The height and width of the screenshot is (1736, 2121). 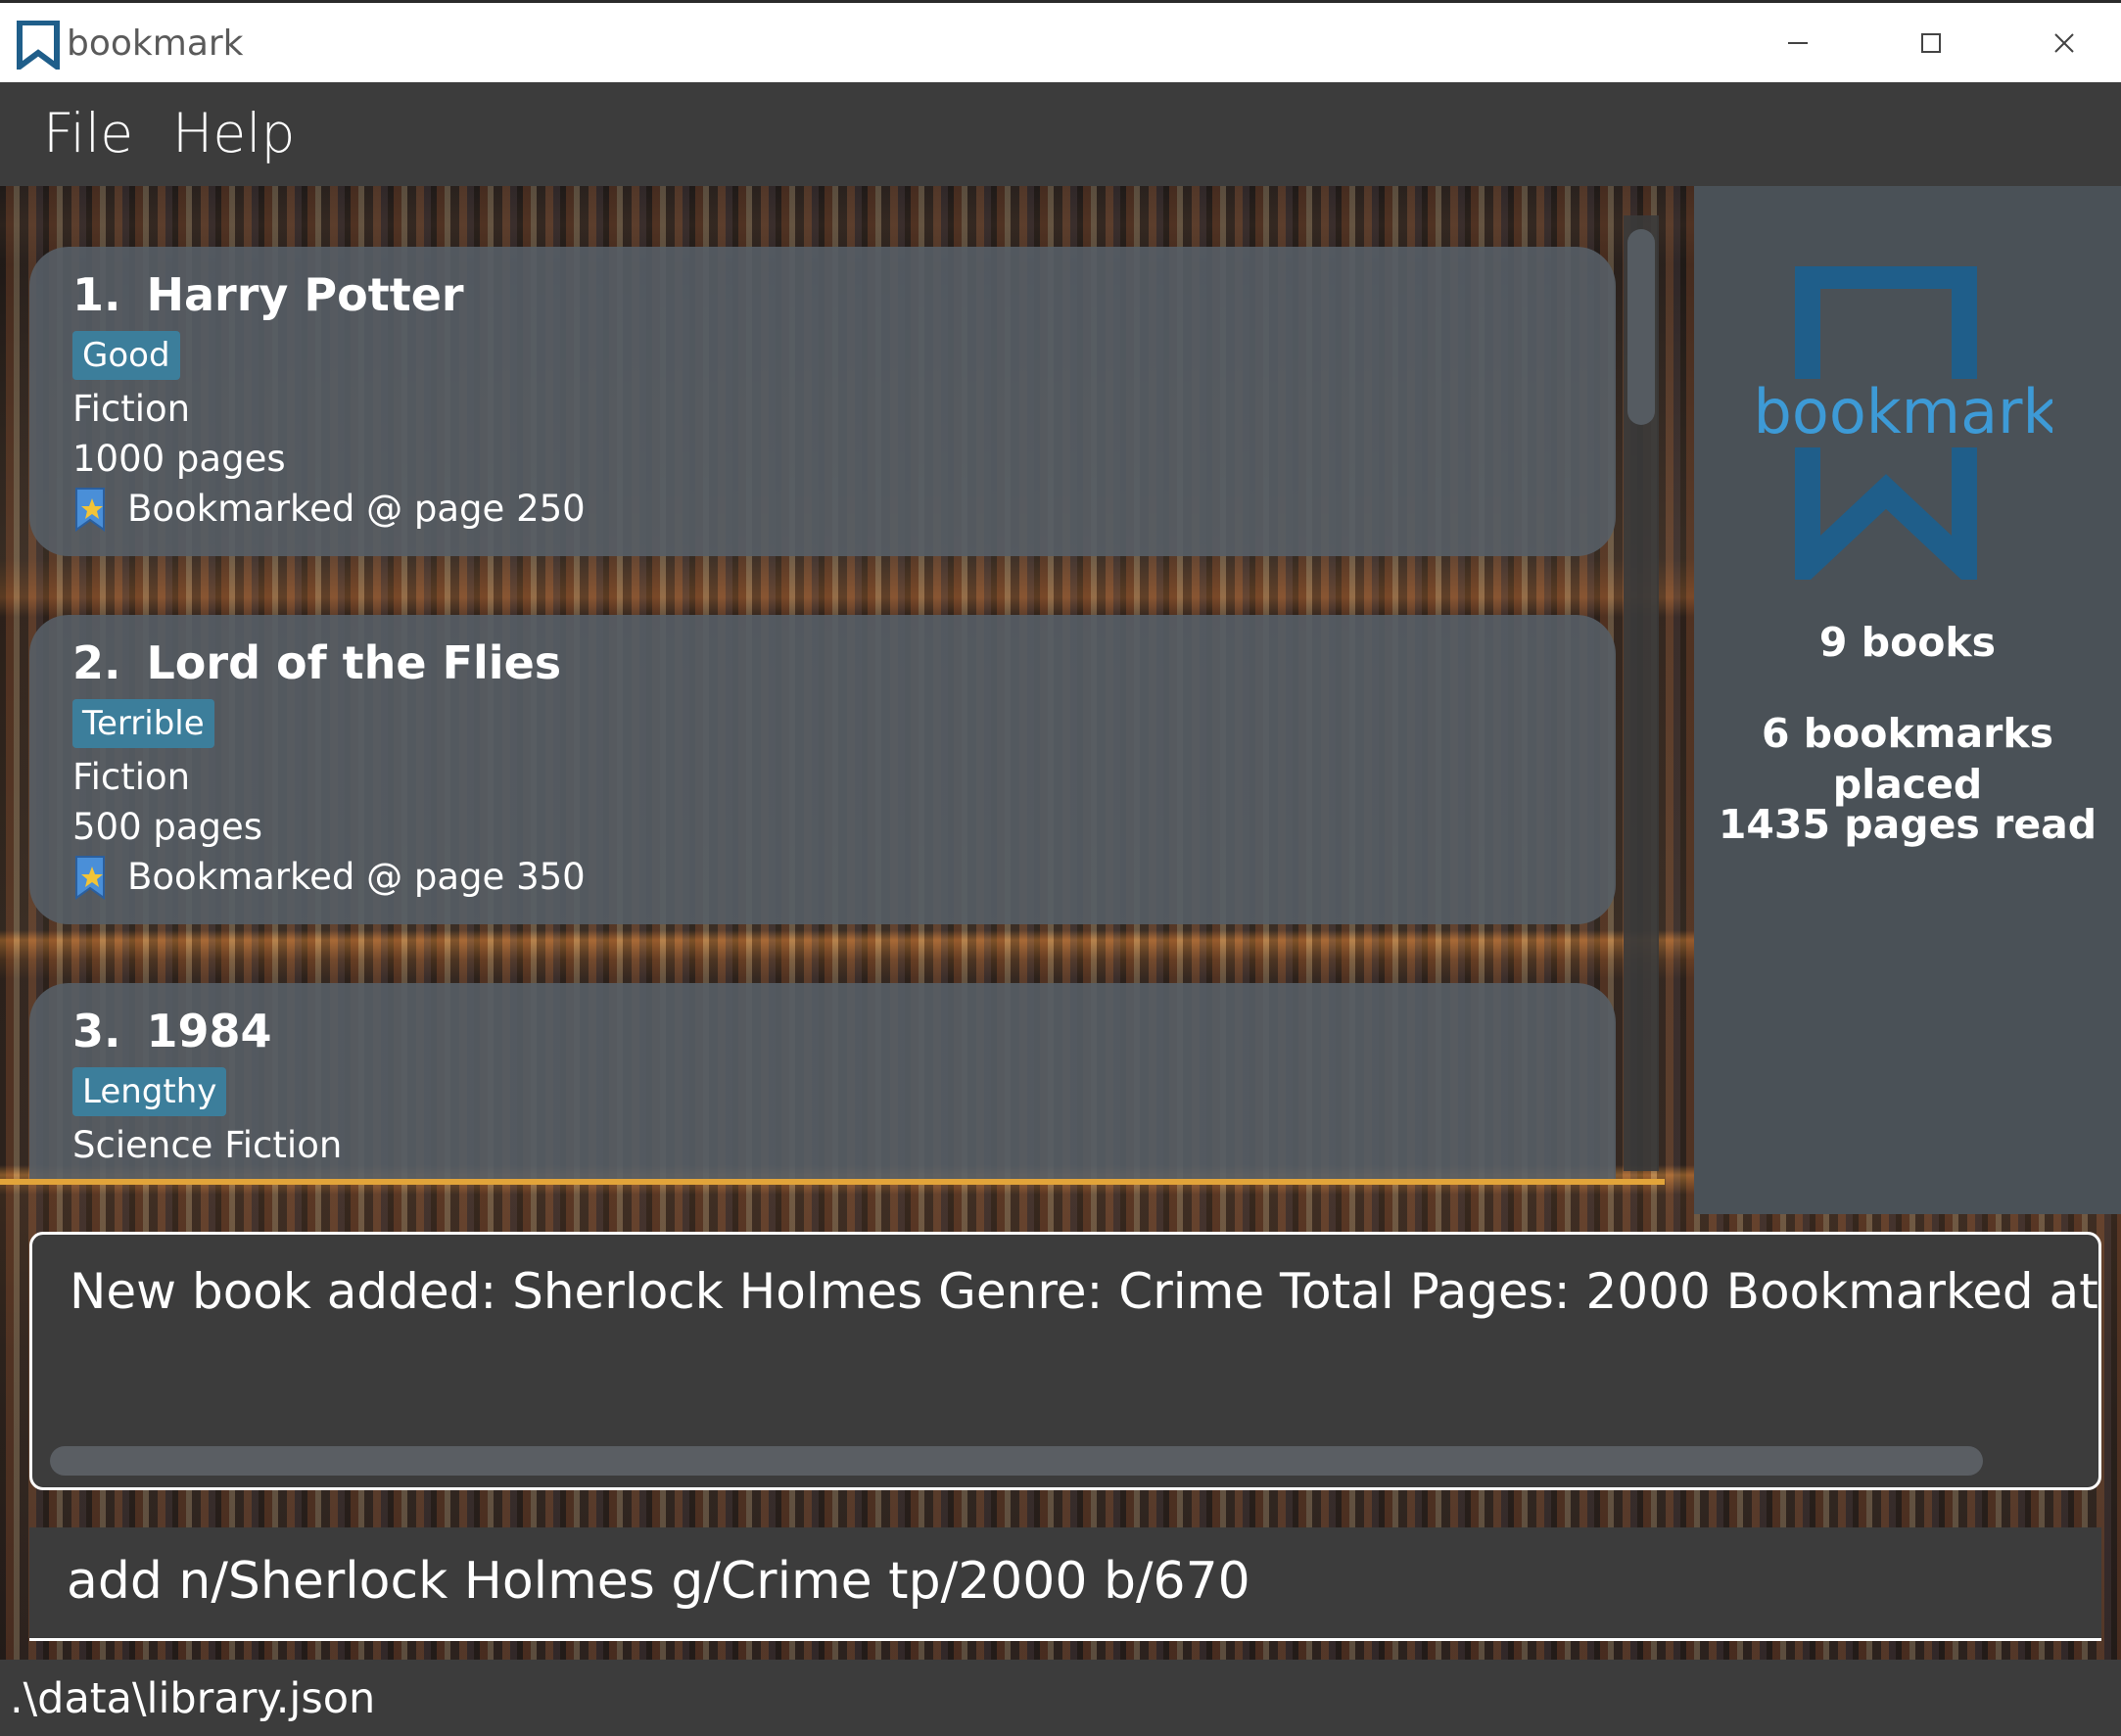 What do you see at coordinates (96, 1031) in the screenshot?
I see `book-index: 3.` at bounding box center [96, 1031].